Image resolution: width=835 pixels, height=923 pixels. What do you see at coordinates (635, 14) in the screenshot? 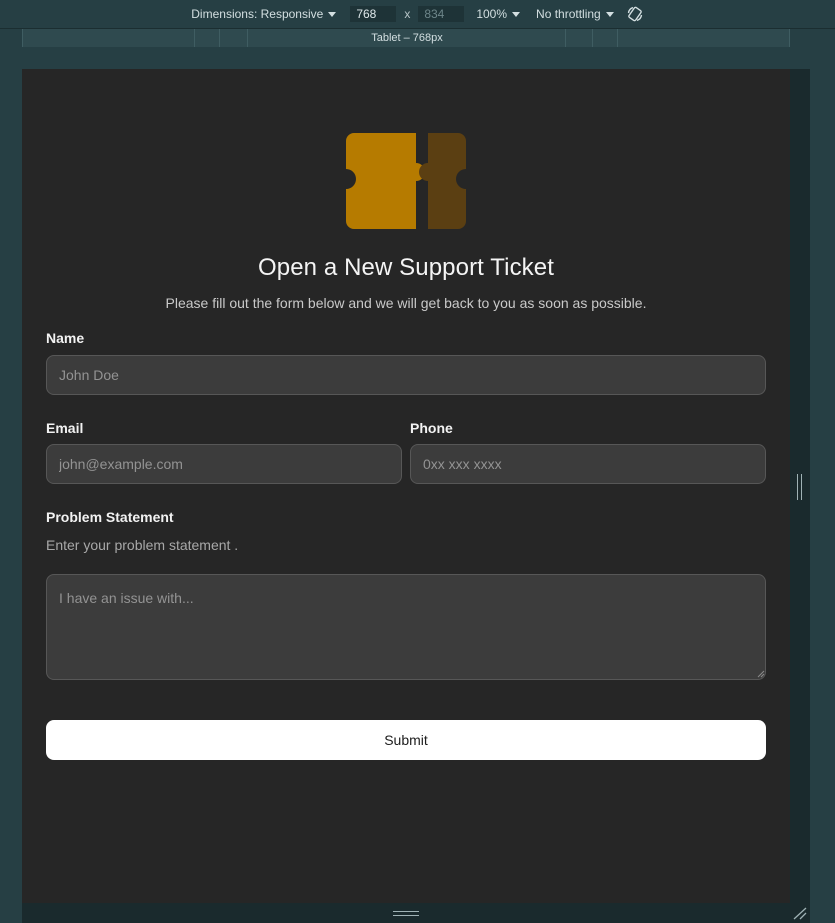
I see `rotate-icon` at bounding box center [635, 14].